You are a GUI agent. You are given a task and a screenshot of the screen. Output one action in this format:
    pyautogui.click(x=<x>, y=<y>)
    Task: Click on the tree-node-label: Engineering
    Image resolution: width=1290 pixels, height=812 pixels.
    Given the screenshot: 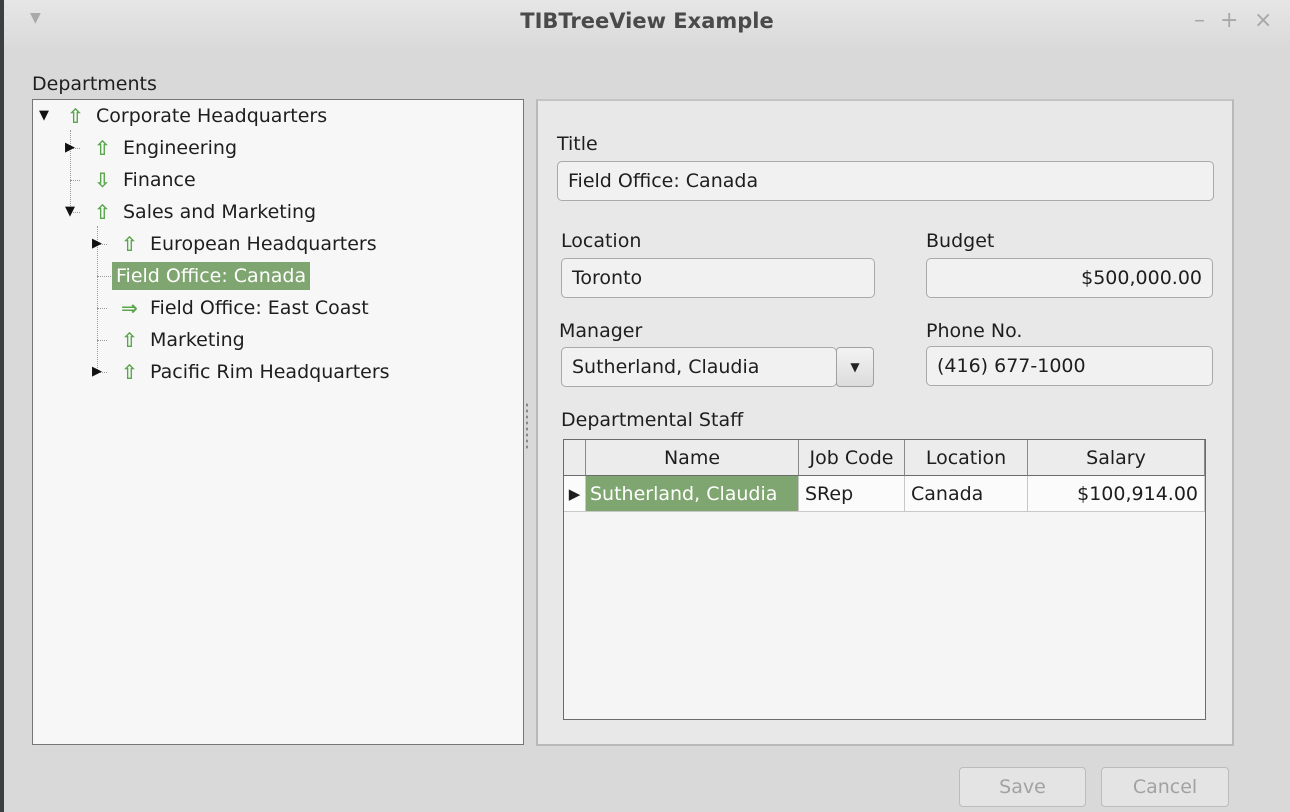 What is the action you would take?
    pyautogui.click(x=180, y=148)
    